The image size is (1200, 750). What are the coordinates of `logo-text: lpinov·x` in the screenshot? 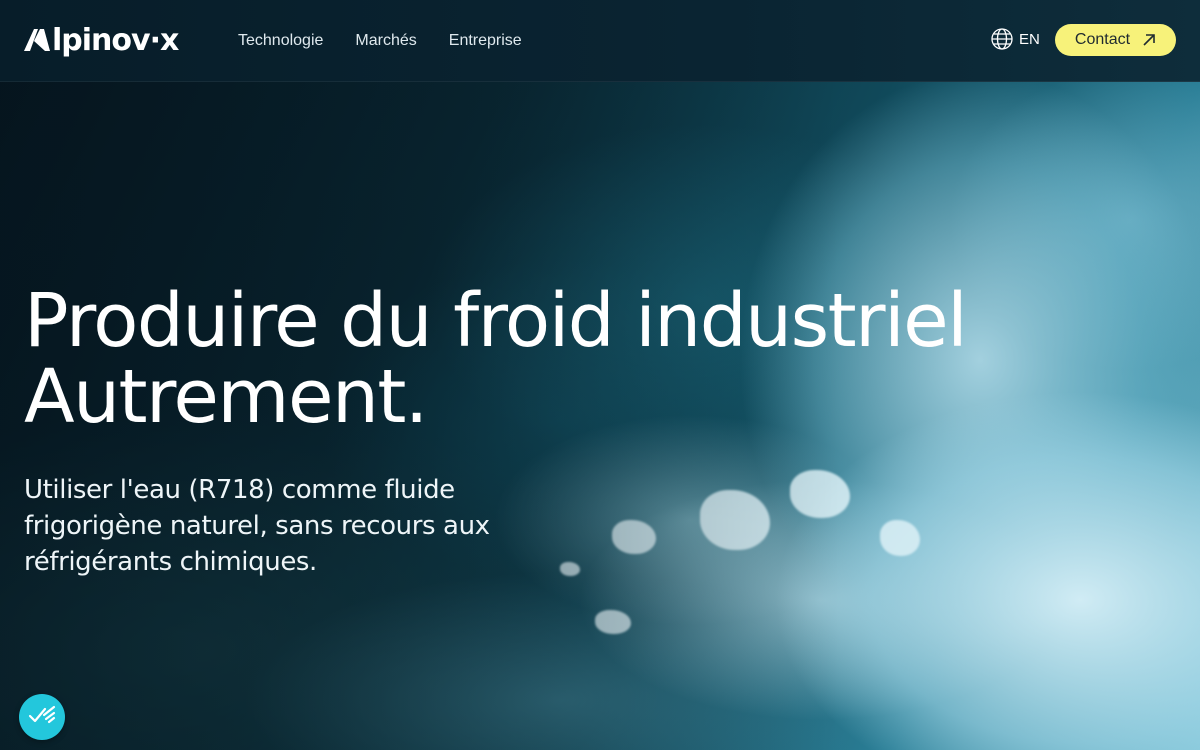 It's located at (115, 40).